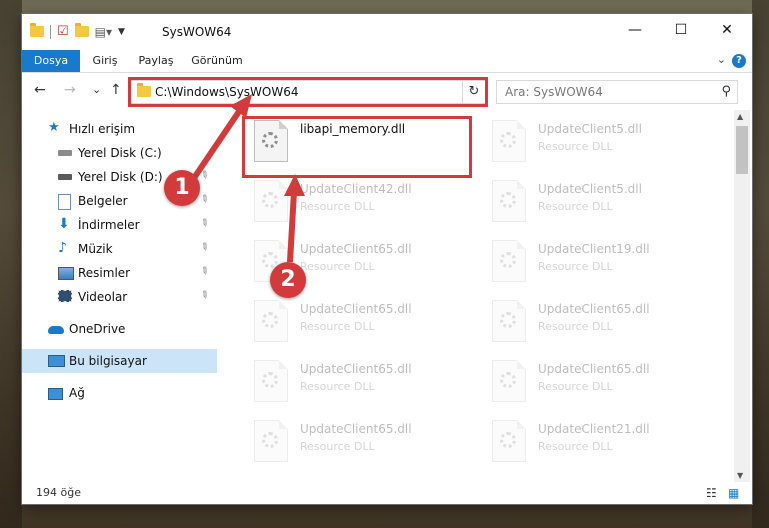  What do you see at coordinates (217, 144) in the screenshot?
I see `arrow-1-line` at bounding box center [217, 144].